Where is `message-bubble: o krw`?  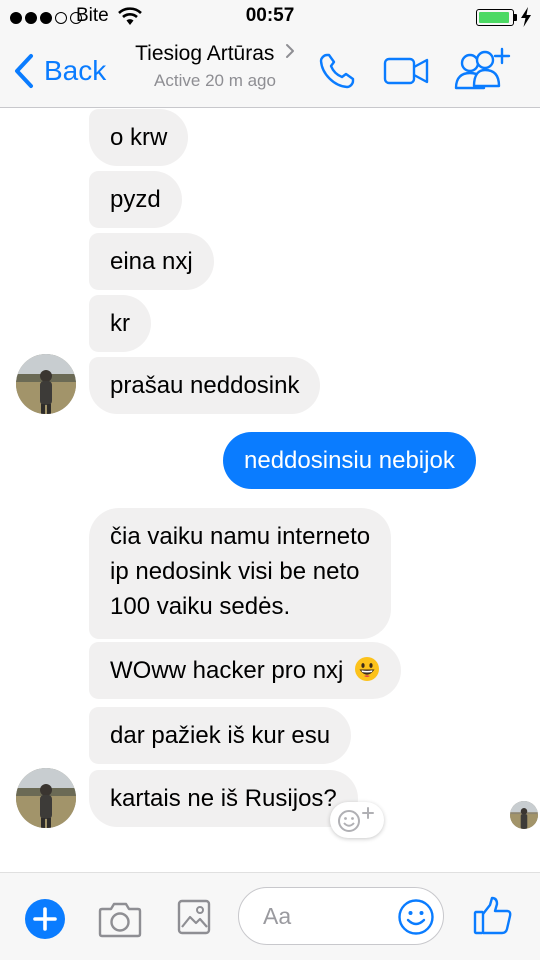 message-bubble: o krw is located at coordinates (139, 137).